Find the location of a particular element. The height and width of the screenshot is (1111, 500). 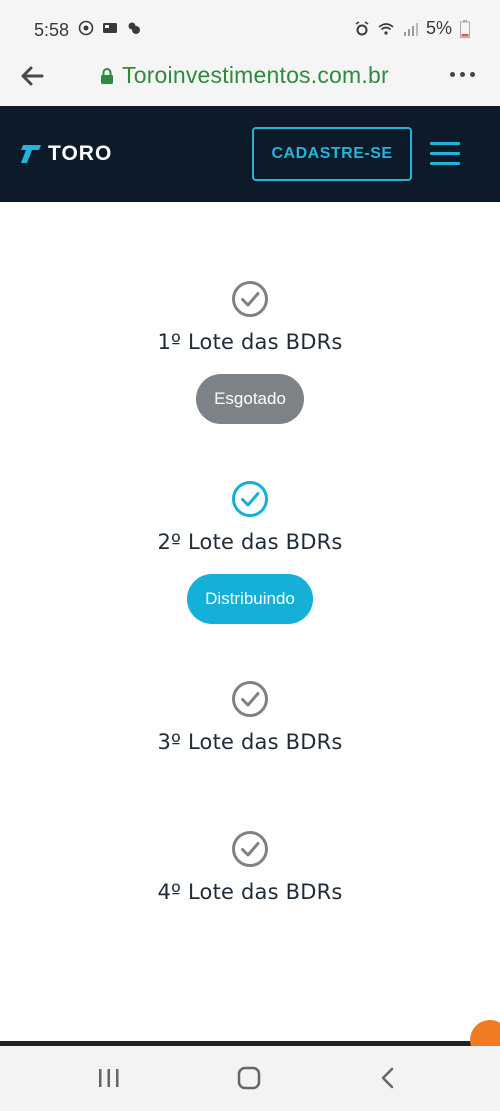

recent-apps-icon is located at coordinates (109, 1078).